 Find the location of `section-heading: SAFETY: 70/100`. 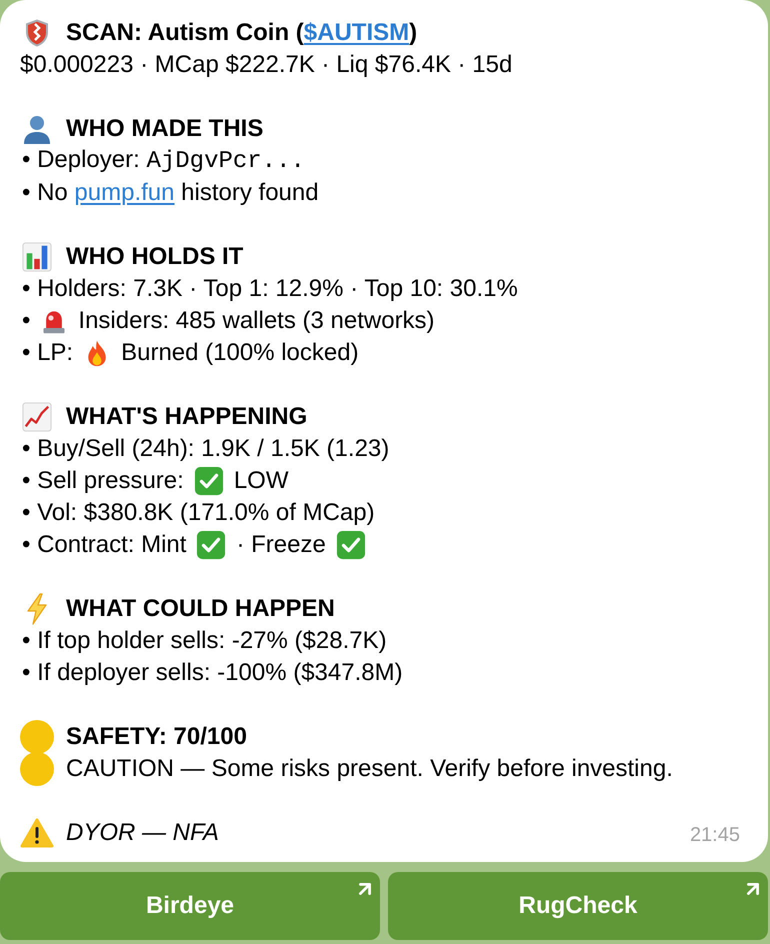

section-heading: SAFETY: 70/100 is located at coordinates (156, 736).